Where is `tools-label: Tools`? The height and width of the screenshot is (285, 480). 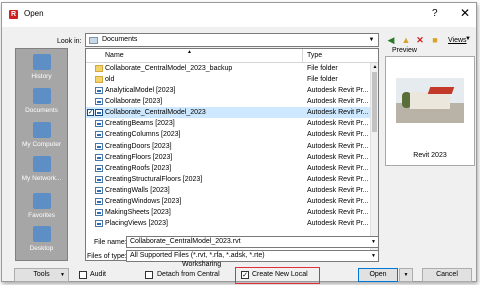 tools-label: Tools is located at coordinates (41, 274).